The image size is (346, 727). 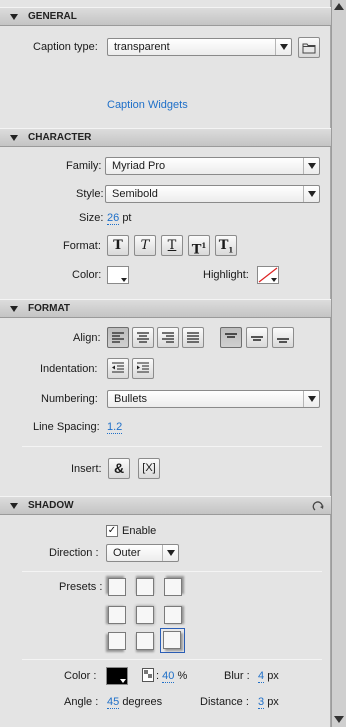 What do you see at coordinates (118, 275) in the screenshot?
I see `text-color-swatch` at bounding box center [118, 275].